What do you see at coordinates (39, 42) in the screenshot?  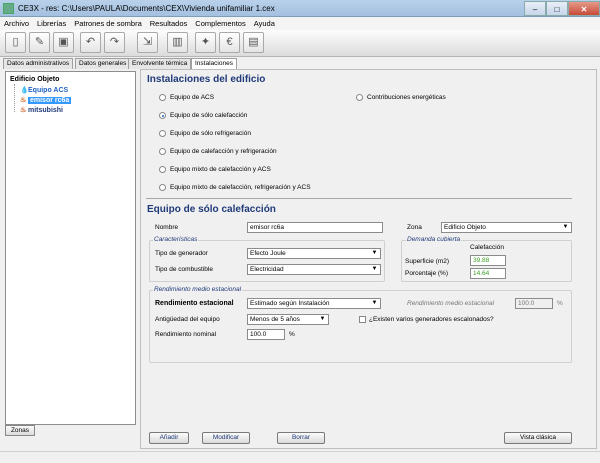 I see `edit-icon: ✎` at bounding box center [39, 42].